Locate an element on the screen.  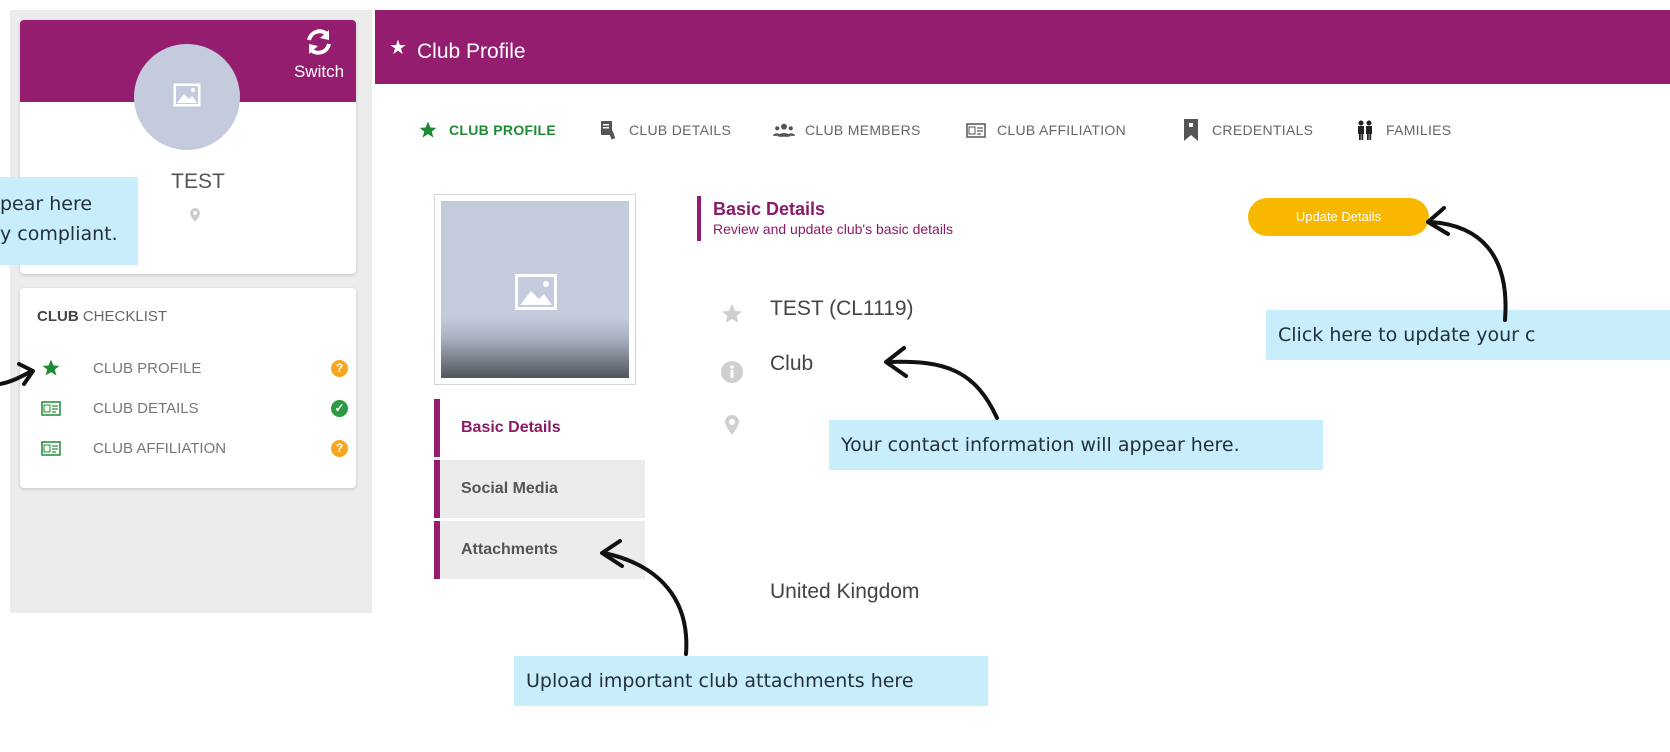
tab-families: FAMILIES is located at coordinates (1402, 130).